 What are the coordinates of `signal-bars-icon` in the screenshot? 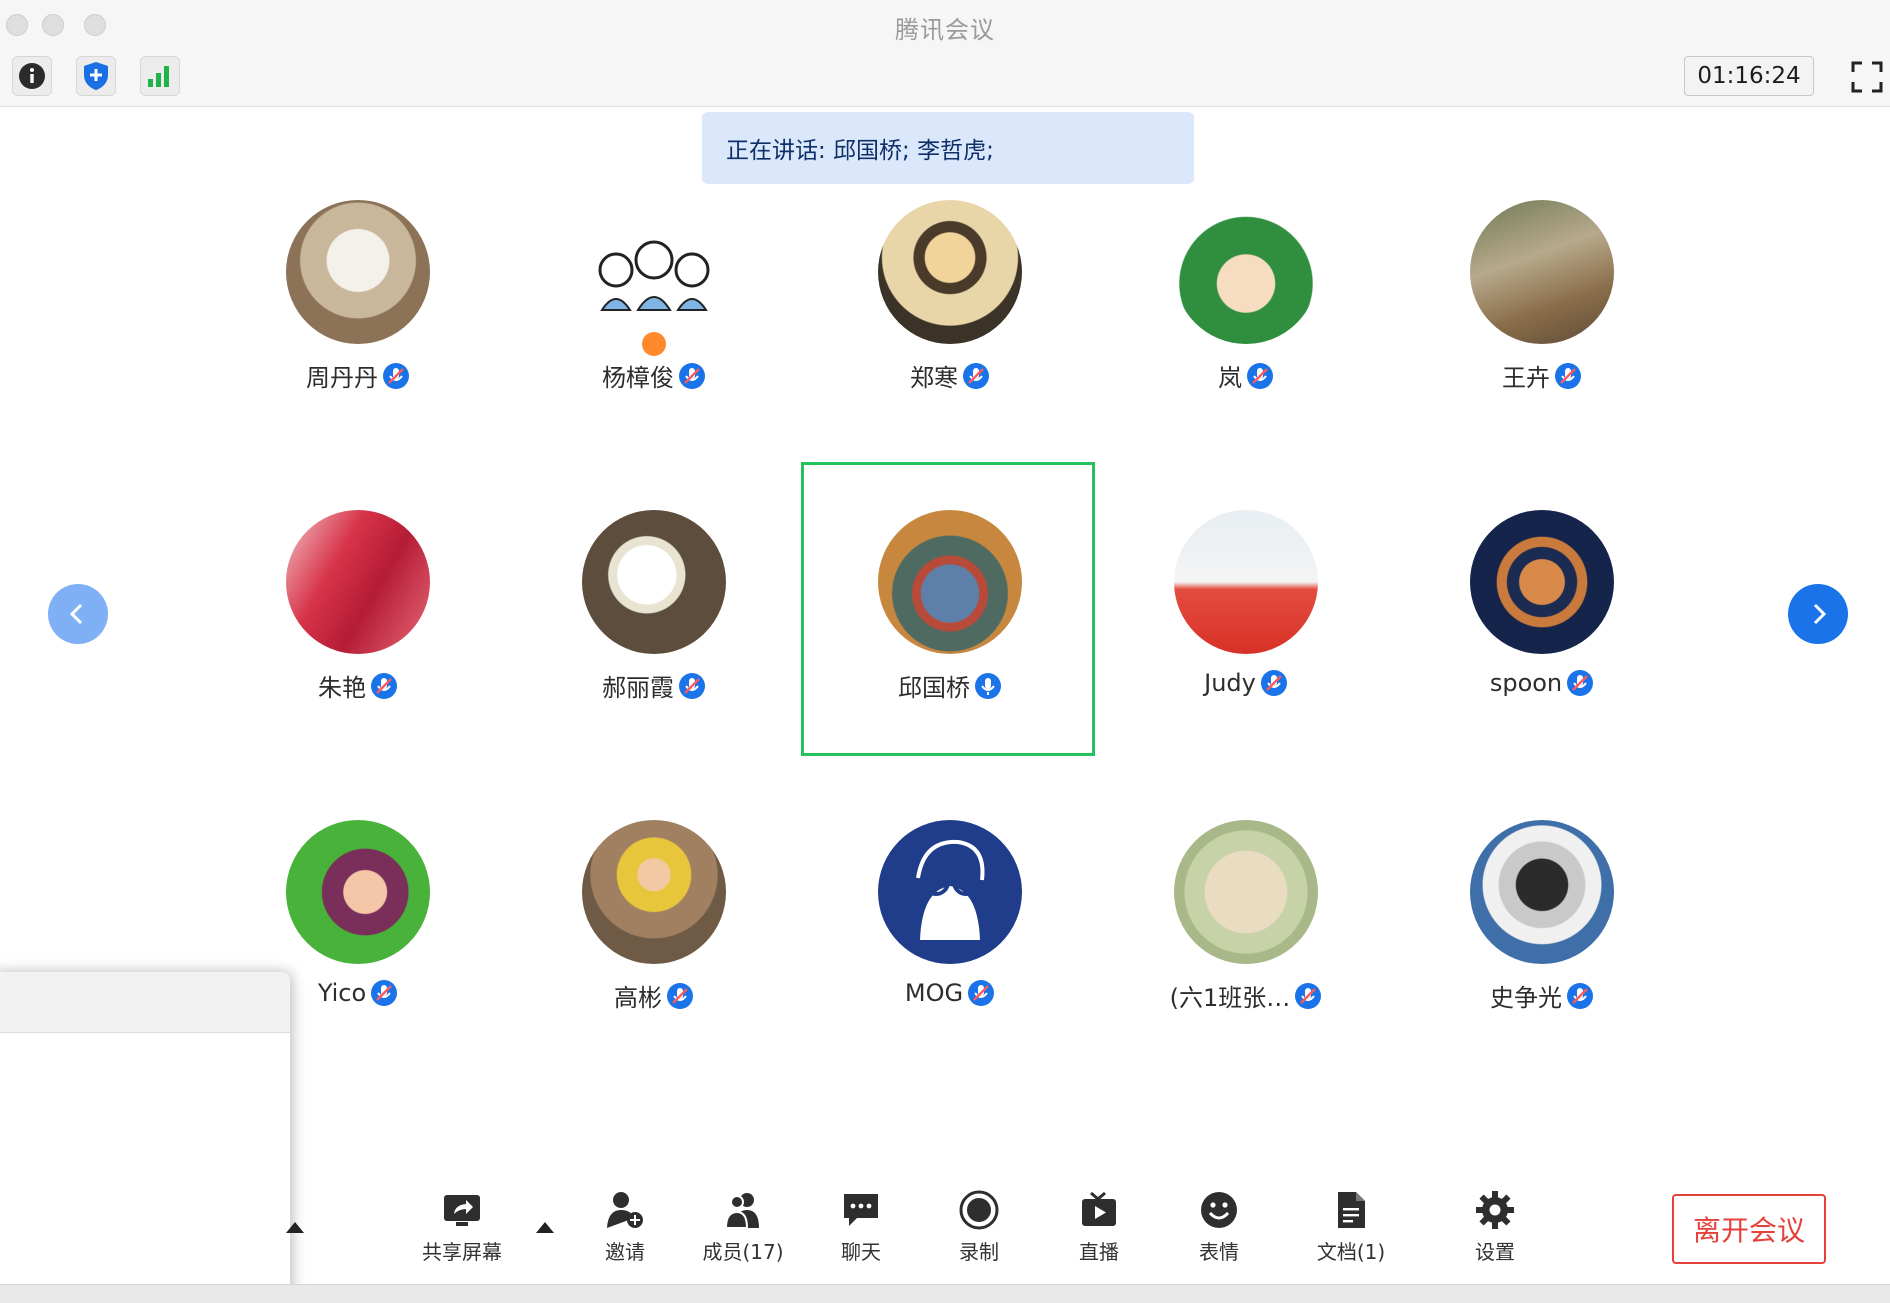 It's located at (158, 76).